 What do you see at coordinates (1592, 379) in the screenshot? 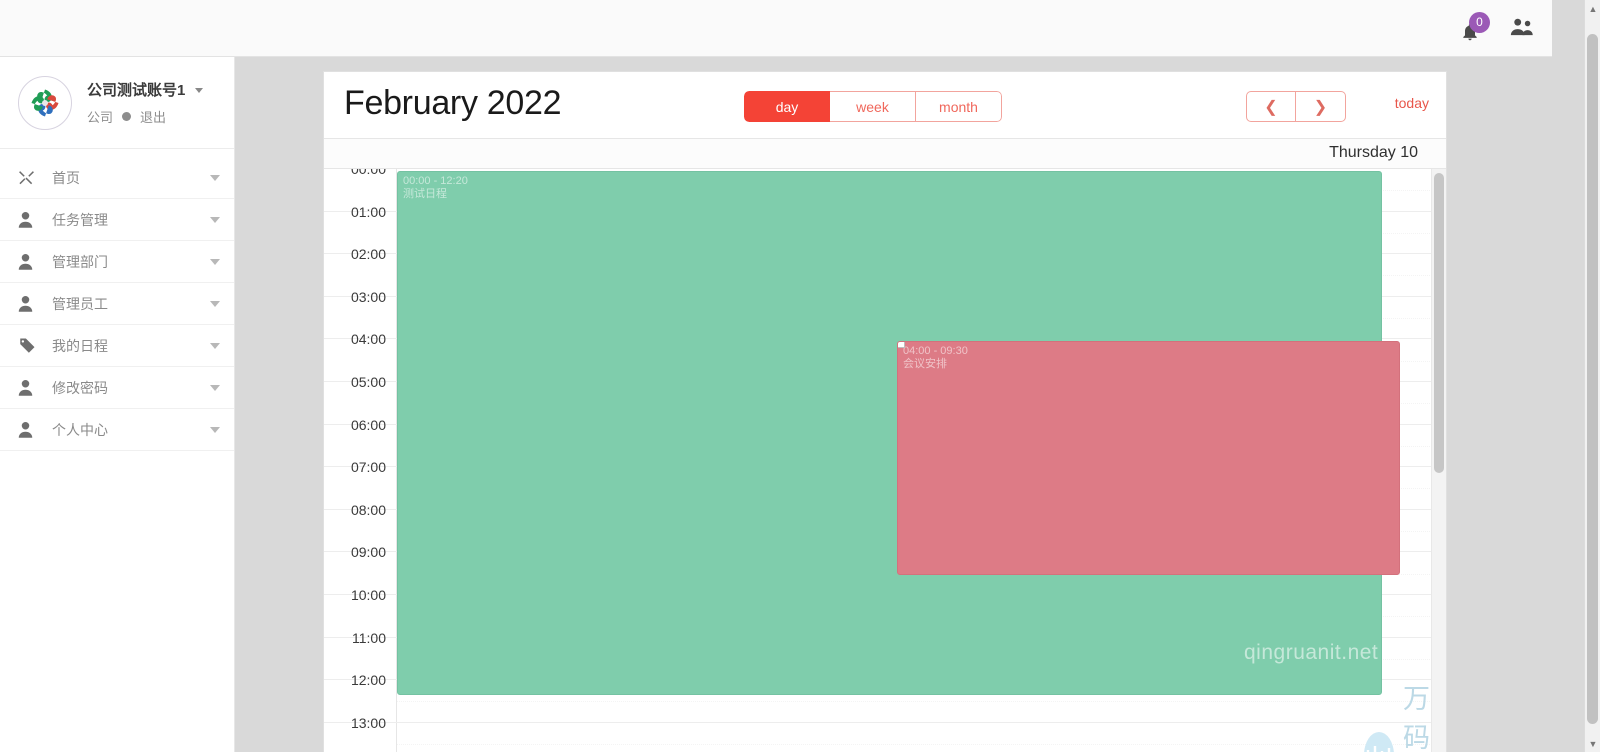
I see `page-scroll-thumb` at bounding box center [1592, 379].